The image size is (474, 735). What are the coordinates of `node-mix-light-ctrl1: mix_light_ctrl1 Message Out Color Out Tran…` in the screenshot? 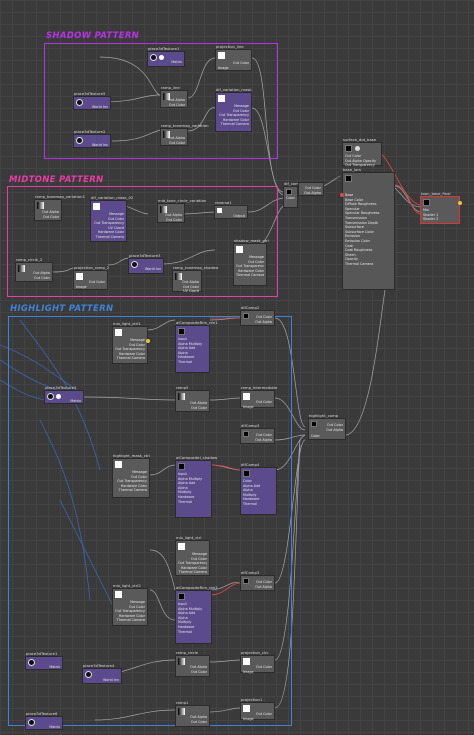 It's located at (131, 342).